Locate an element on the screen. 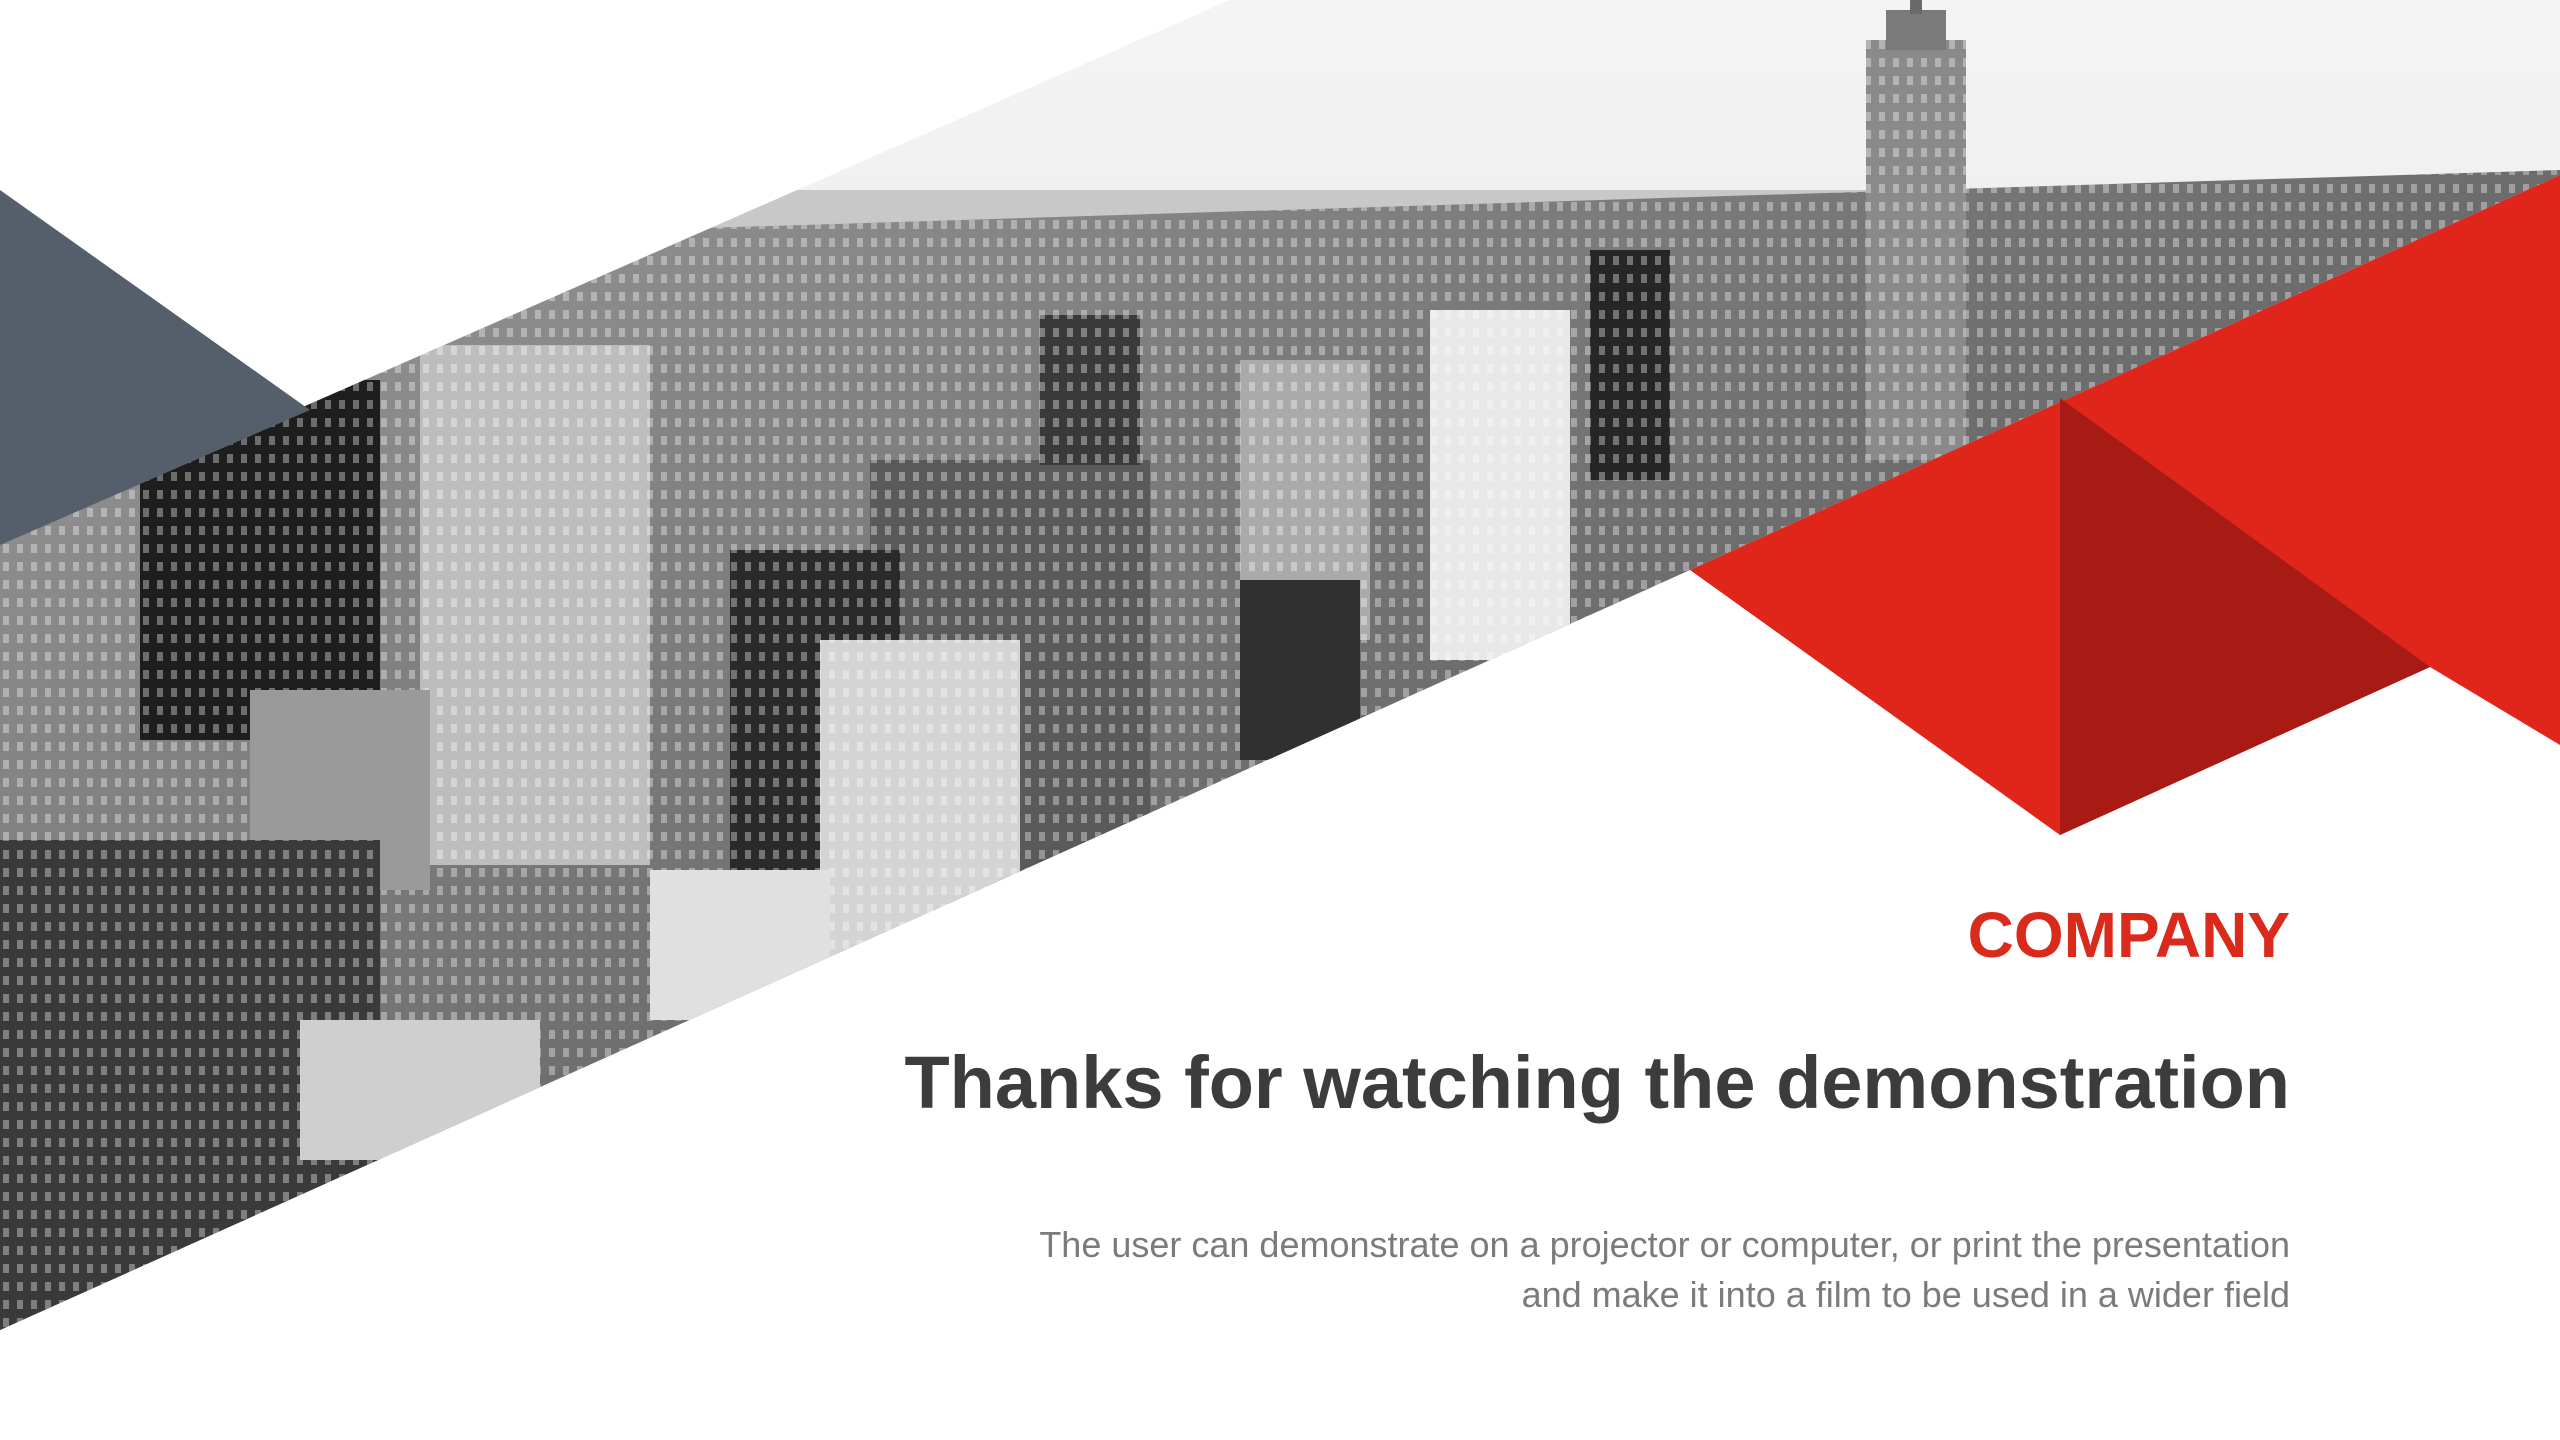 Image resolution: width=2560 pixels, height=1440 pixels. slide-title: Thanks for watching the demonstration is located at coordinates (1597, 1082).